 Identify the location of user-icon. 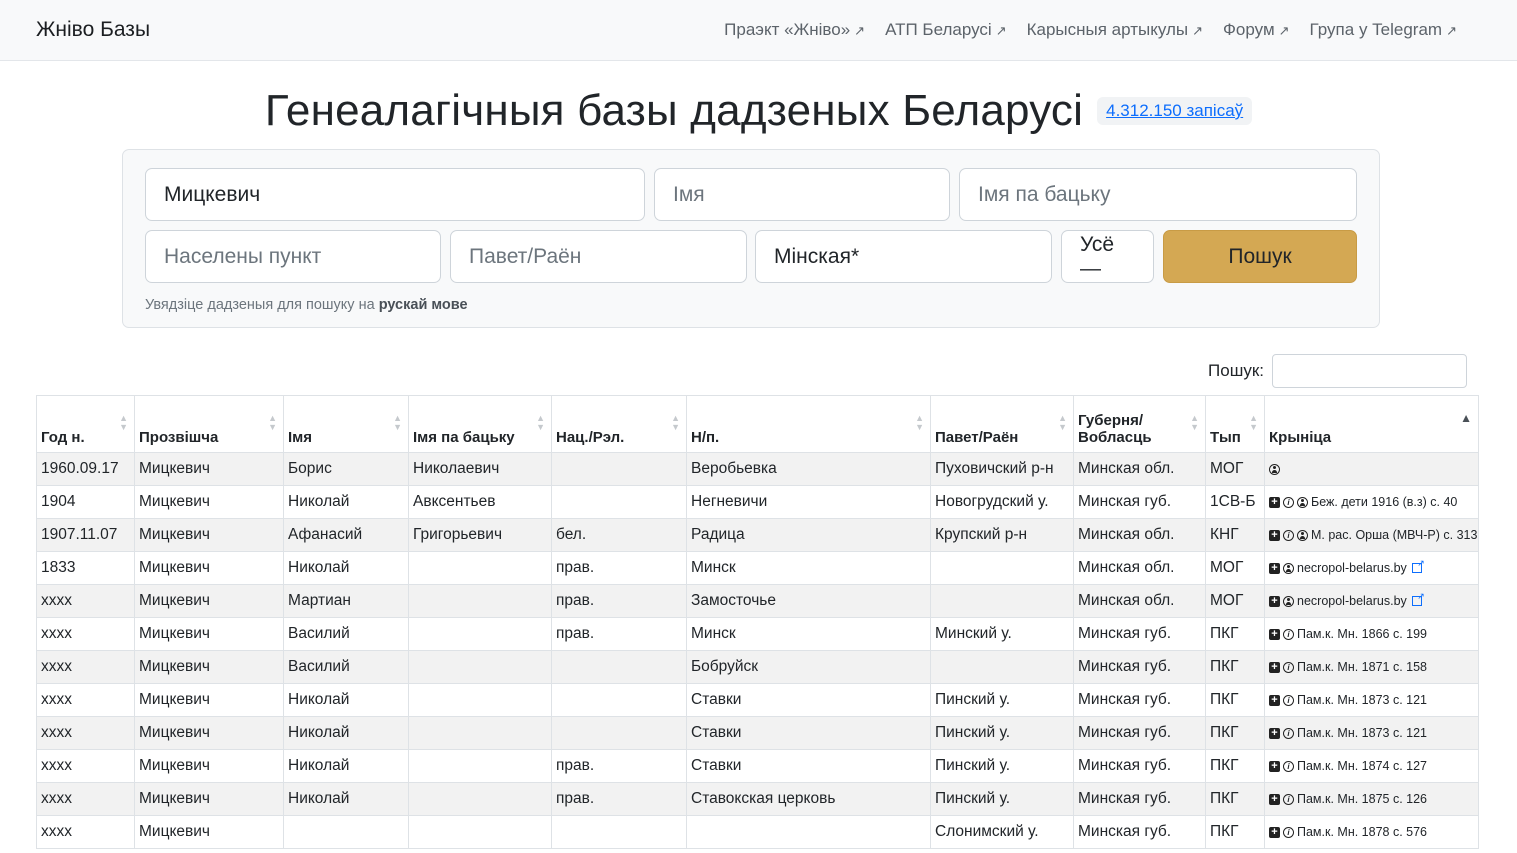
(1302, 535).